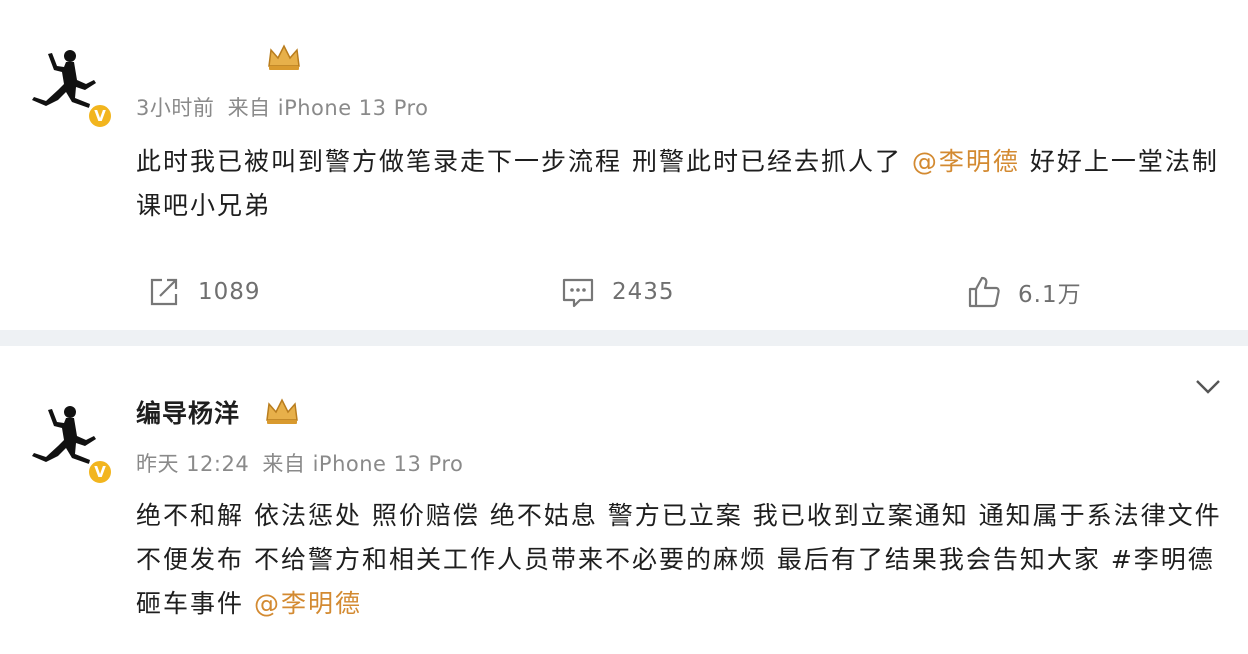 The image size is (1248, 654). I want to click on thumbs-up-icon, so click(984, 292).